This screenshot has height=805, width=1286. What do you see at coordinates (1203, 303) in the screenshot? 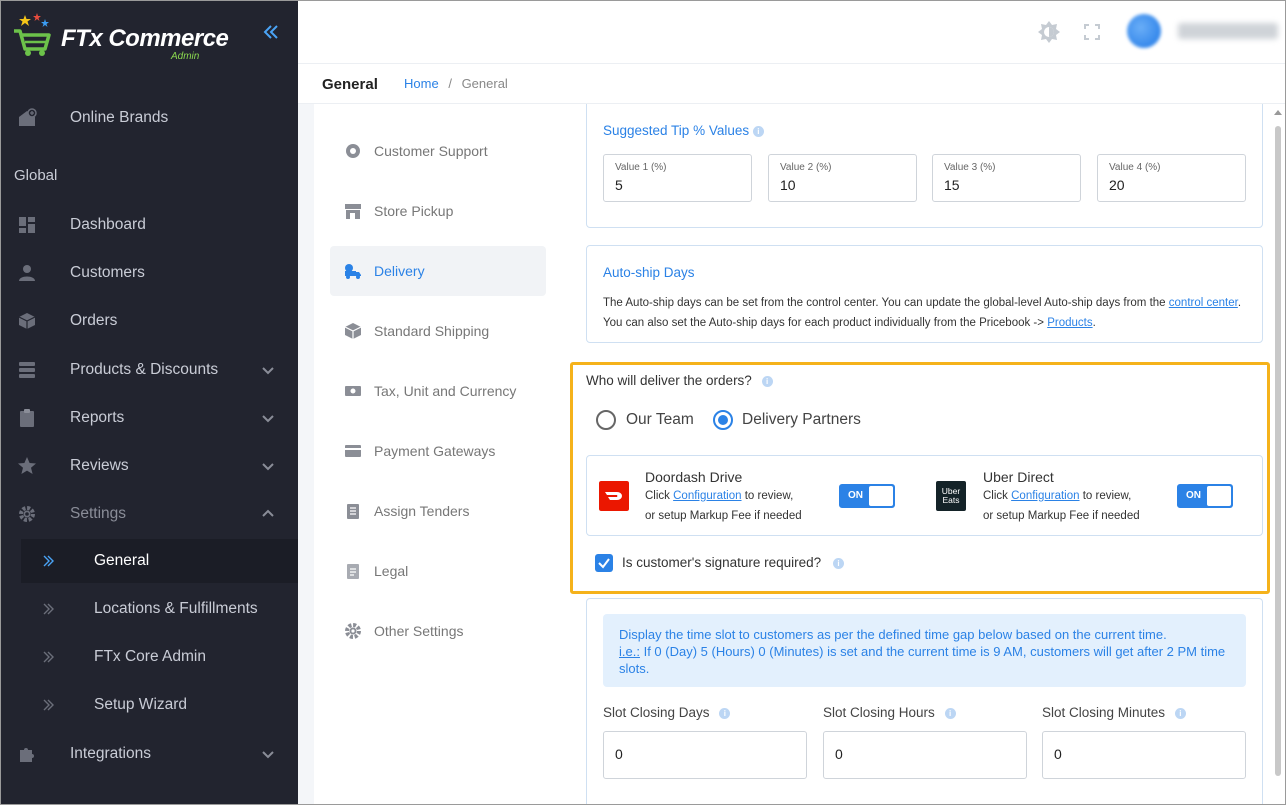
I see `control-center-link: control center` at bounding box center [1203, 303].